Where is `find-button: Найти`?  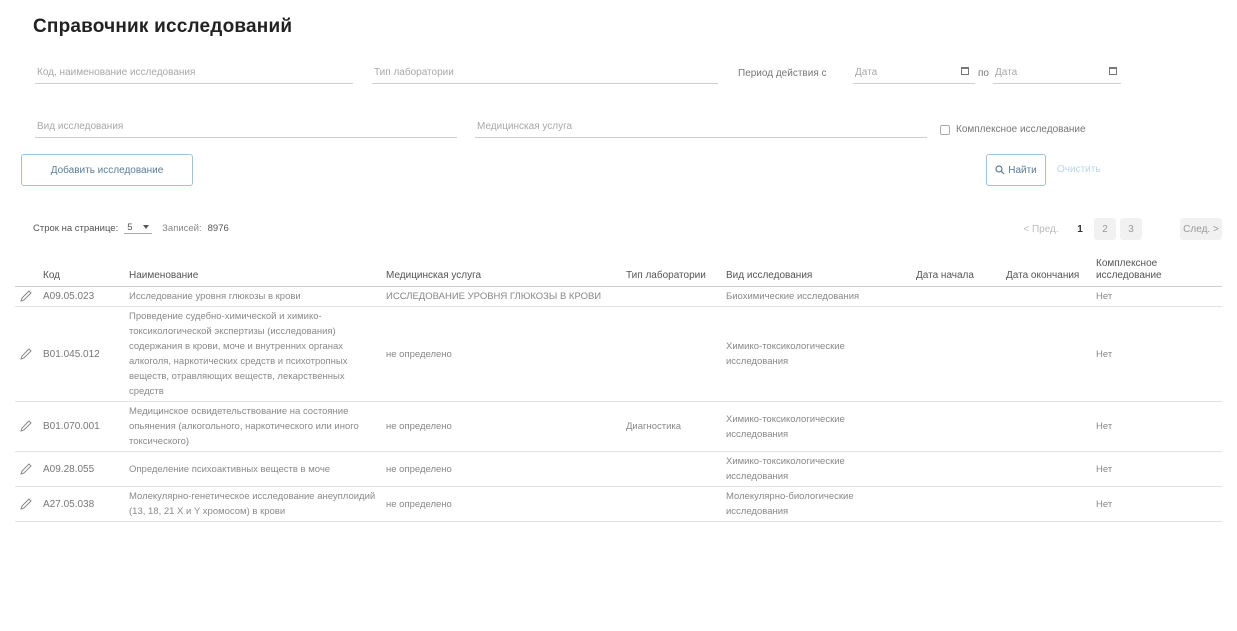 find-button: Найти is located at coordinates (1016, 170).